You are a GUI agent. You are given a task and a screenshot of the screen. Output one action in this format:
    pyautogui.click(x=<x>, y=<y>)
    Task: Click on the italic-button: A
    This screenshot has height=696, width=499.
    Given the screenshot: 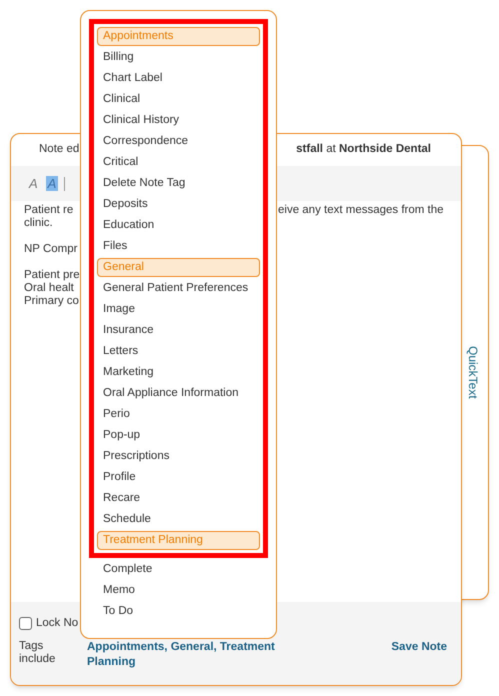 What is the action you would take?
    pyautogui.click(x=33, y=183)
    